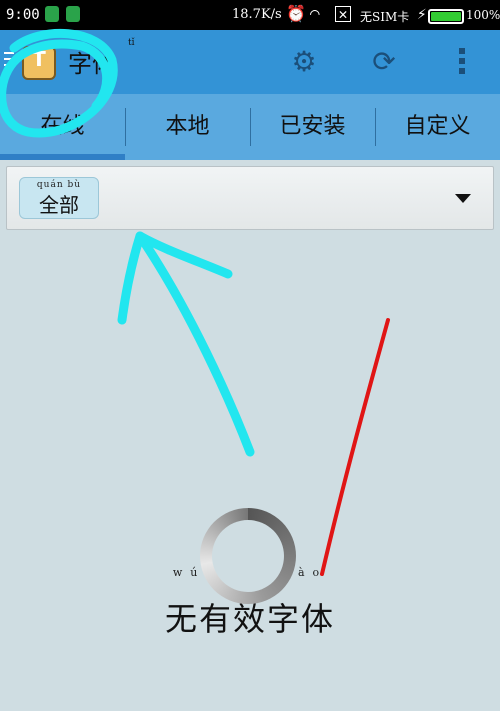 Image resolution: width=500 pixels, height=711 pixels. I want to click on sim-icon, so click(73, 14).